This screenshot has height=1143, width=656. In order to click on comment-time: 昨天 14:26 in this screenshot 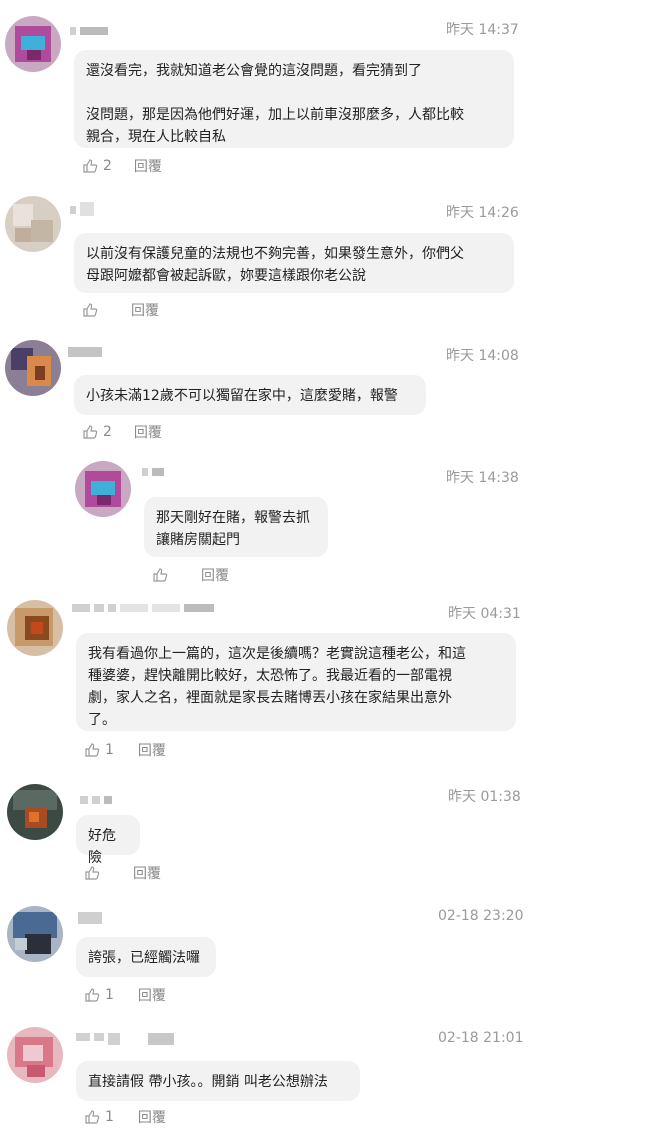, I will do `click(482, 213)`.